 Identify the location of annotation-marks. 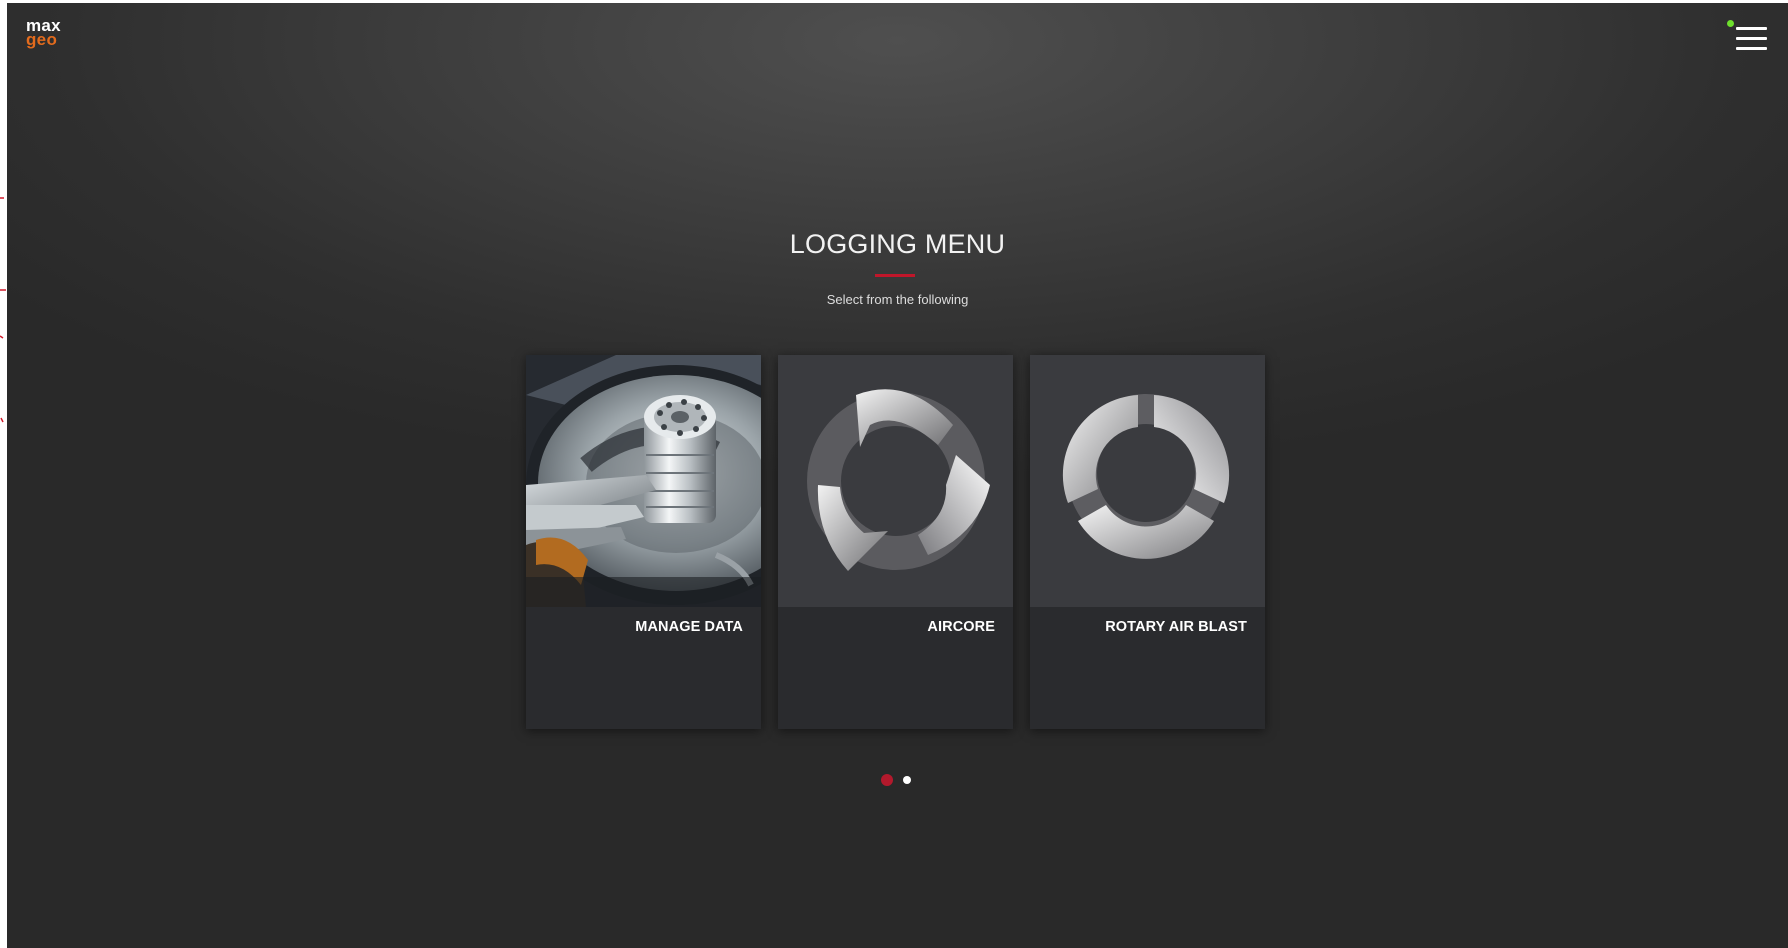
(3, 310).